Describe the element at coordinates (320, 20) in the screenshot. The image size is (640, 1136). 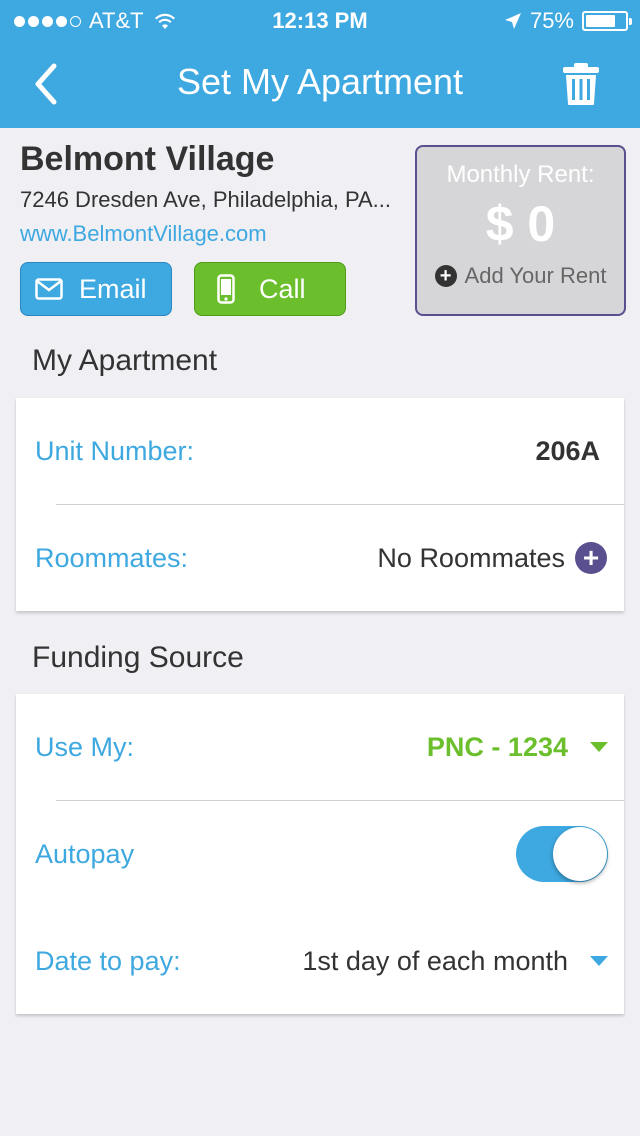
I see `status-bar: AT&T 12:13 PM 75%` at that location.